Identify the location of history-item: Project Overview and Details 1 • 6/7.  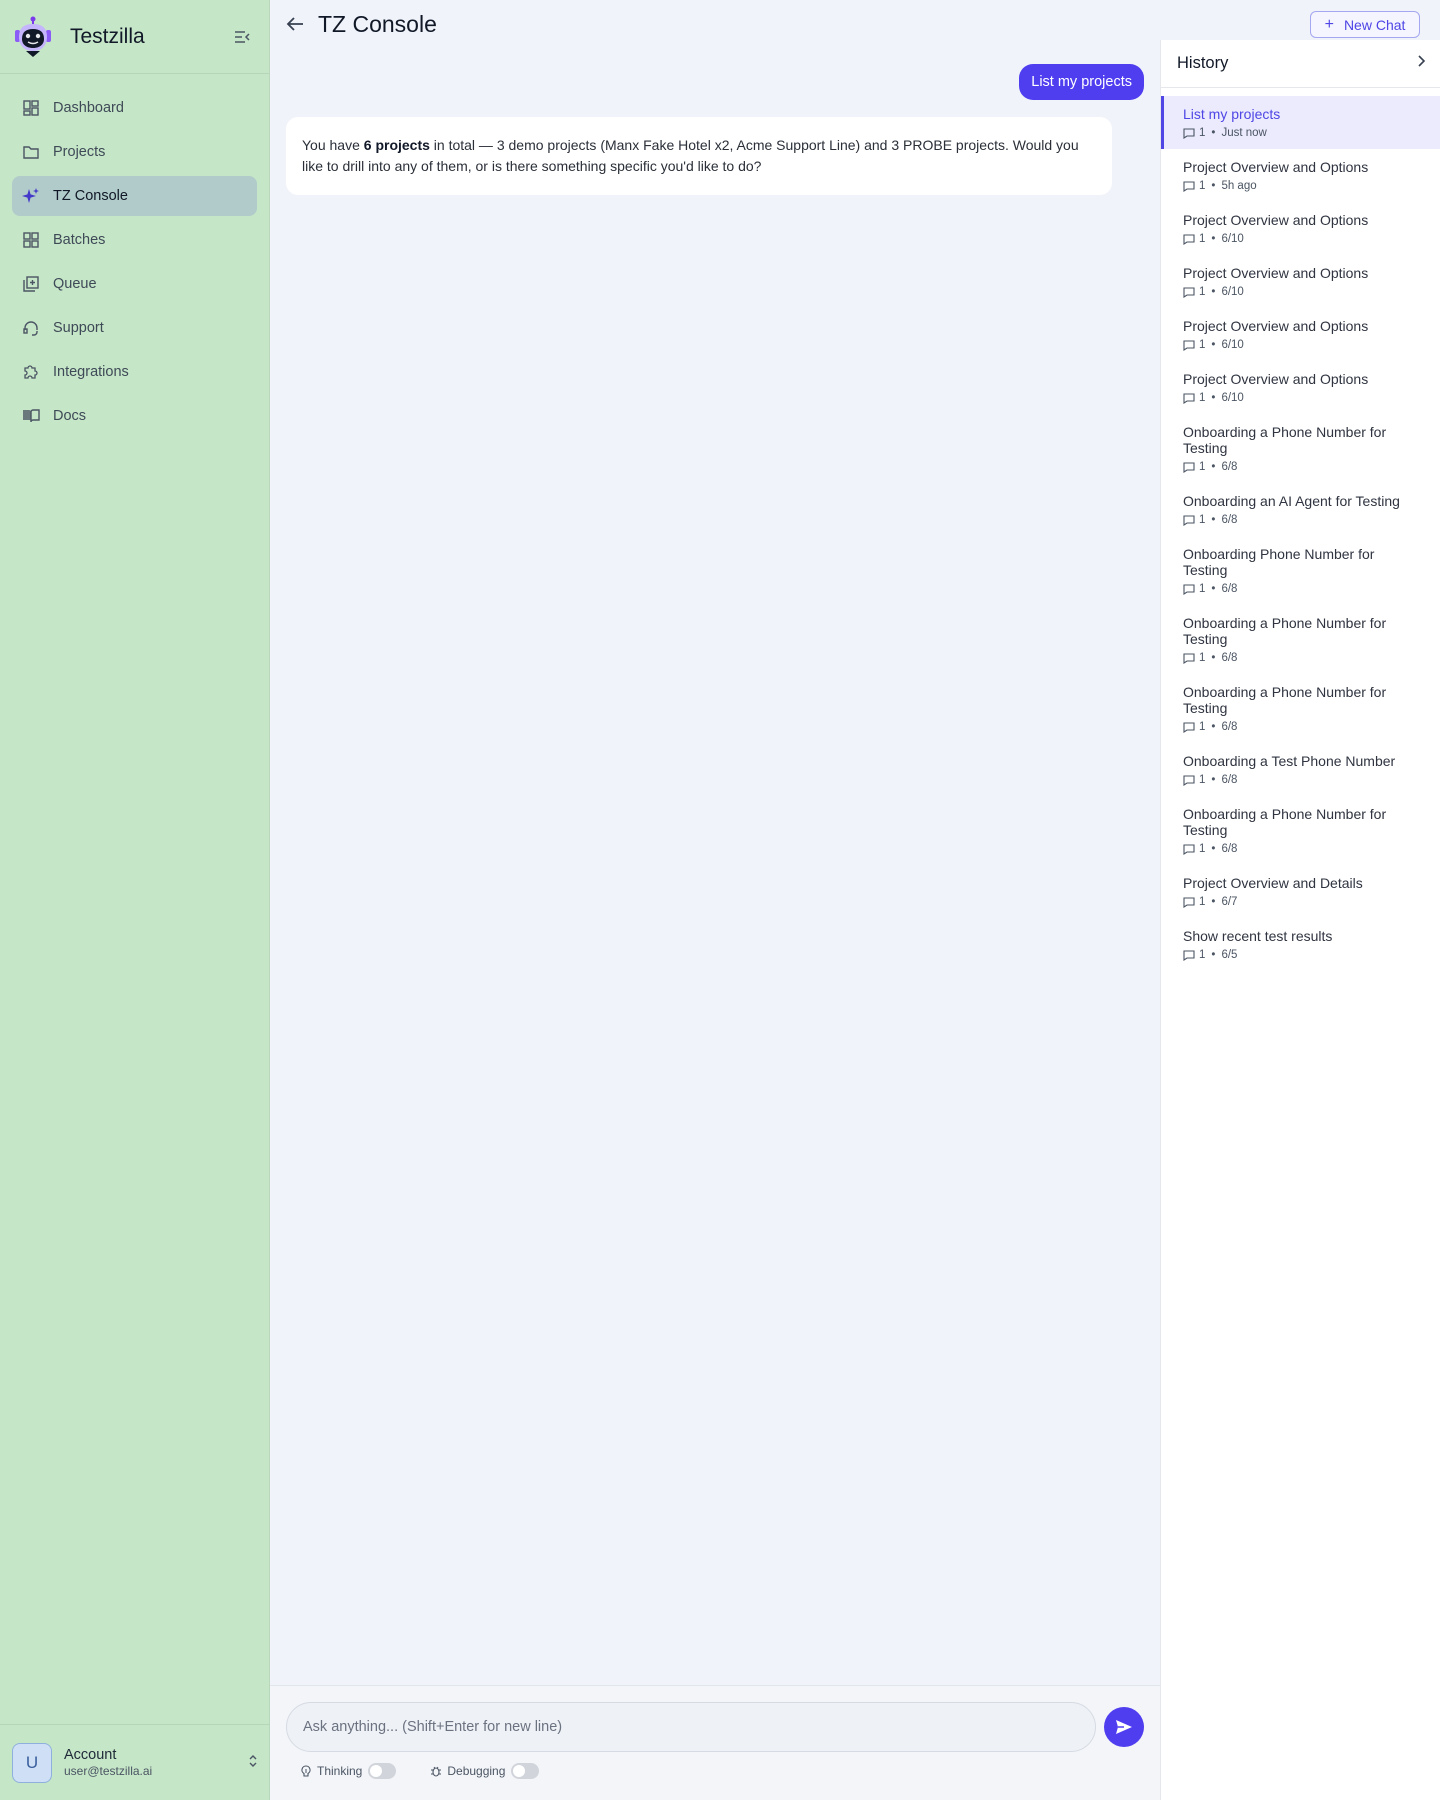
(1300, 891).